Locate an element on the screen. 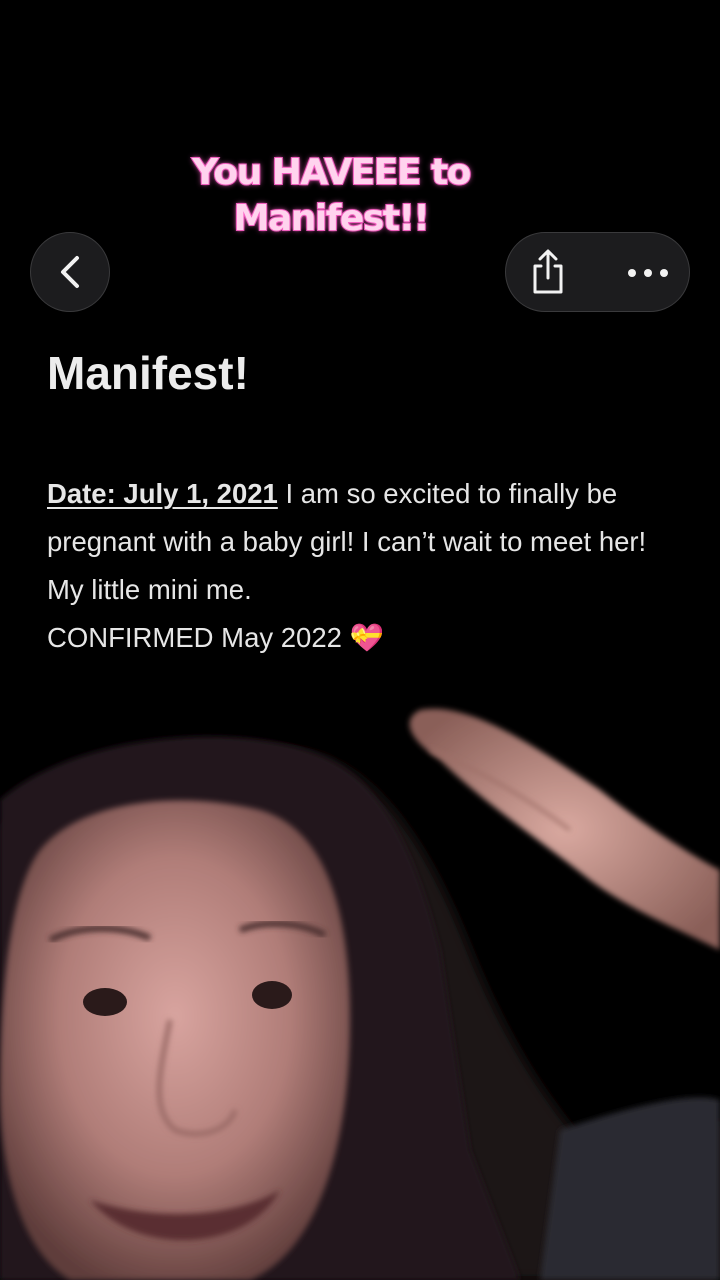  caption-line-1: You HAVEEE to is located at coordinates (331, 172).